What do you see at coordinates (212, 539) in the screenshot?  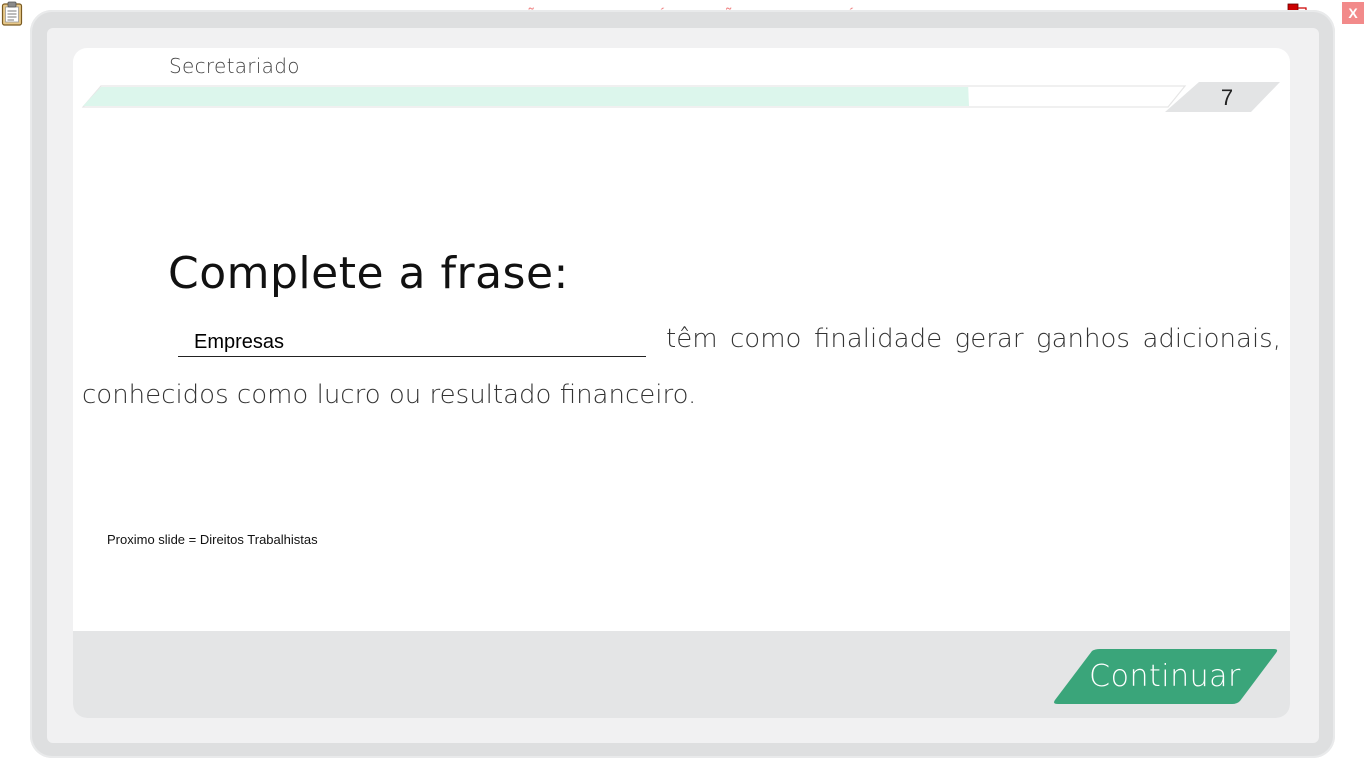 I see `next-slide-note: Proximo slide = Direitos Trabalhistas` at bounding box center [212, 539].